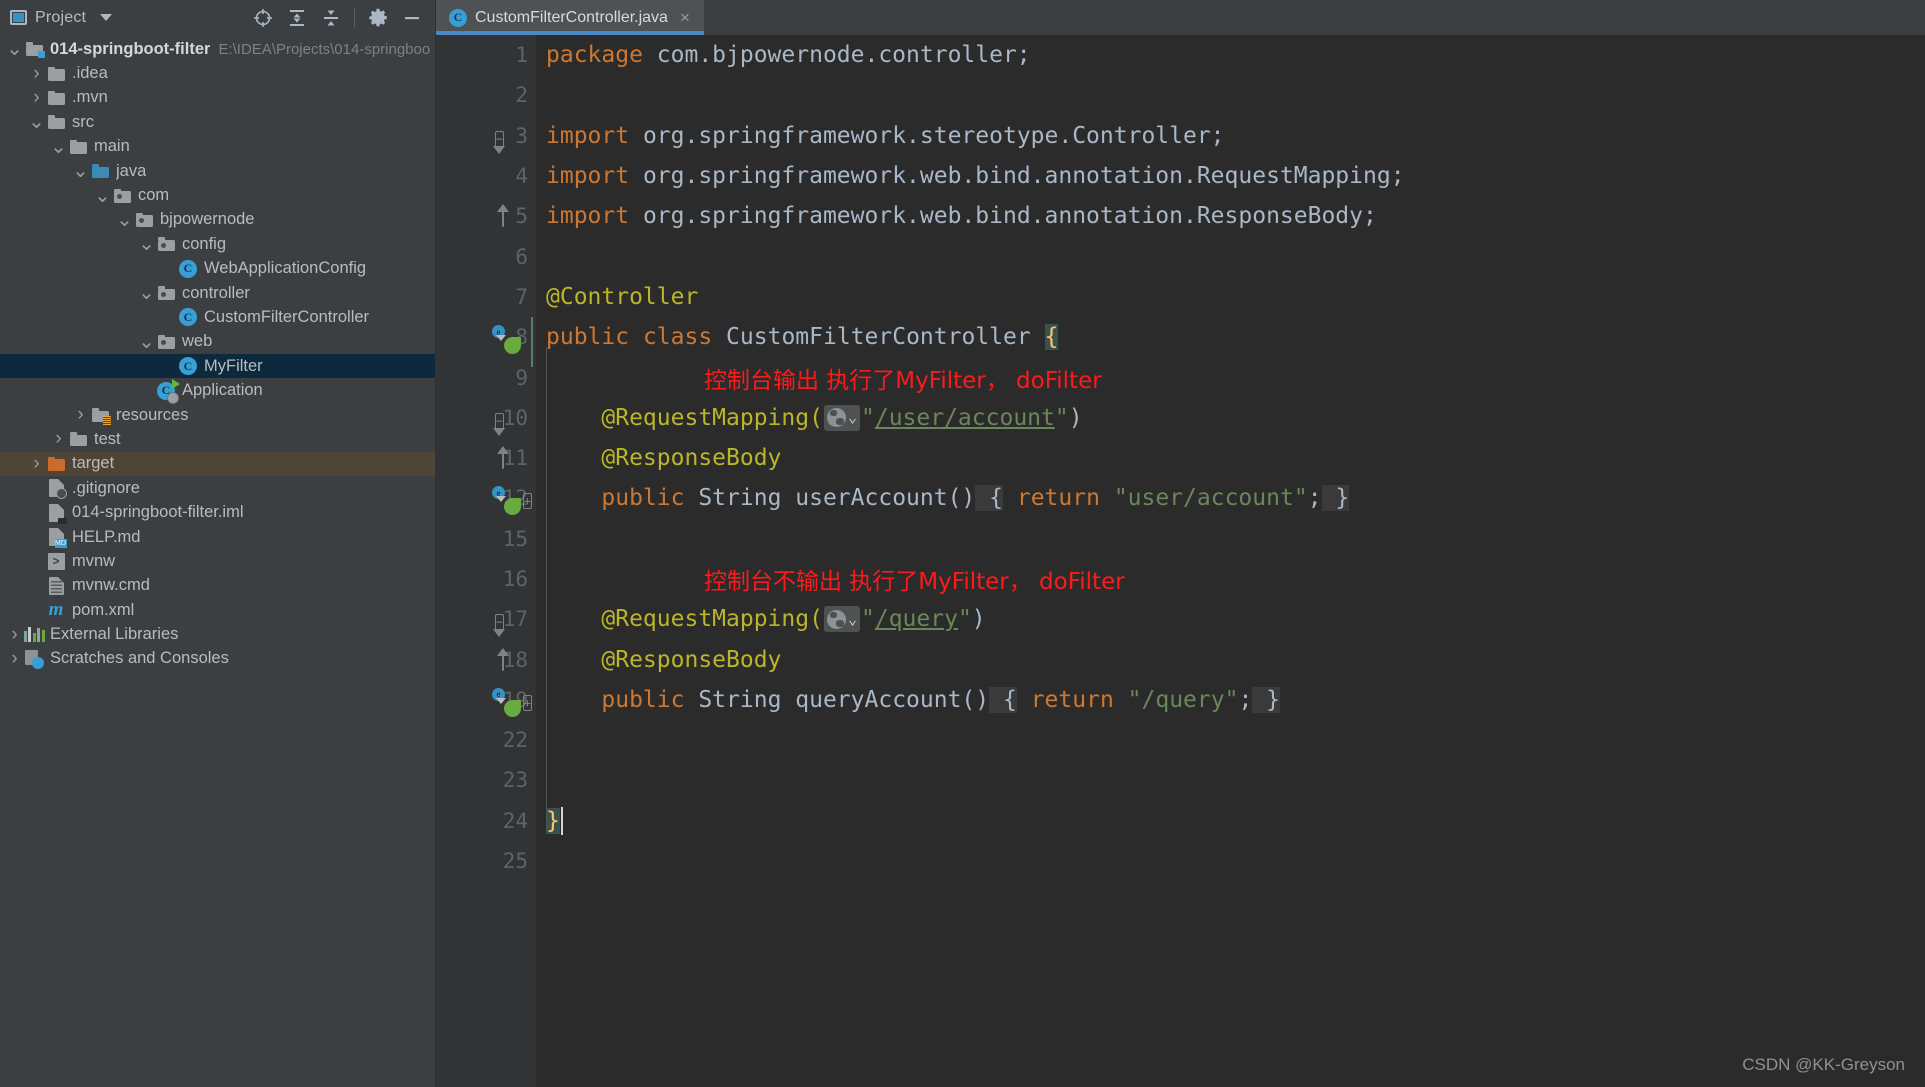  What do you see at coordinates (486, 659) in the screenshot?
I see `gutter-line-18: 18` at bounding box center [486, 659].